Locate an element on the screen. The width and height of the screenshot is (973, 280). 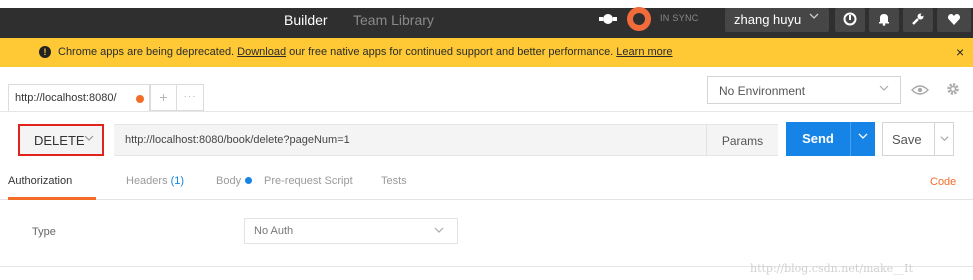
user-menu: zhang huyu is located at coordinates (777, 20).